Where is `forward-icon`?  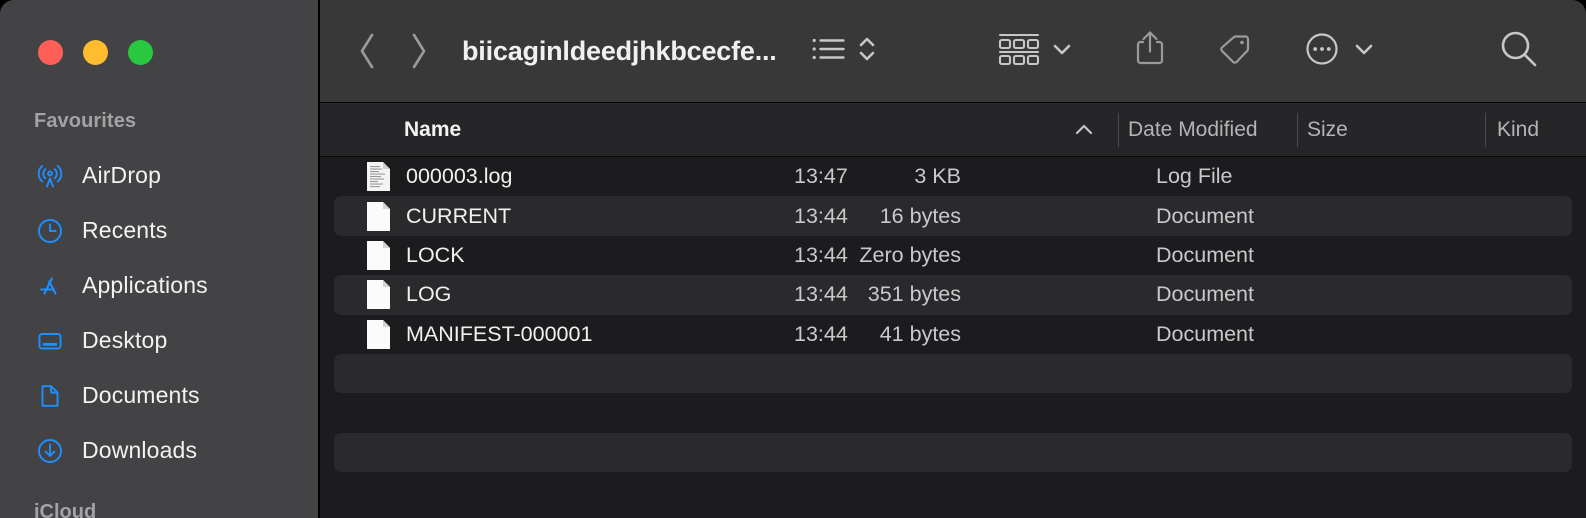
forward-icon is located at coordinates (418, 51).